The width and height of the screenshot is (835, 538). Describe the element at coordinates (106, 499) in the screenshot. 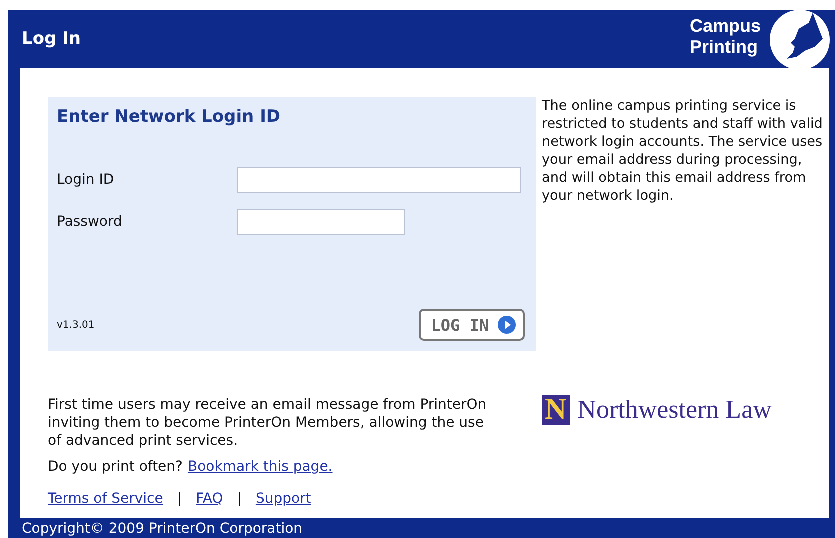

I see `footer-link: Terms of Service` at that location.